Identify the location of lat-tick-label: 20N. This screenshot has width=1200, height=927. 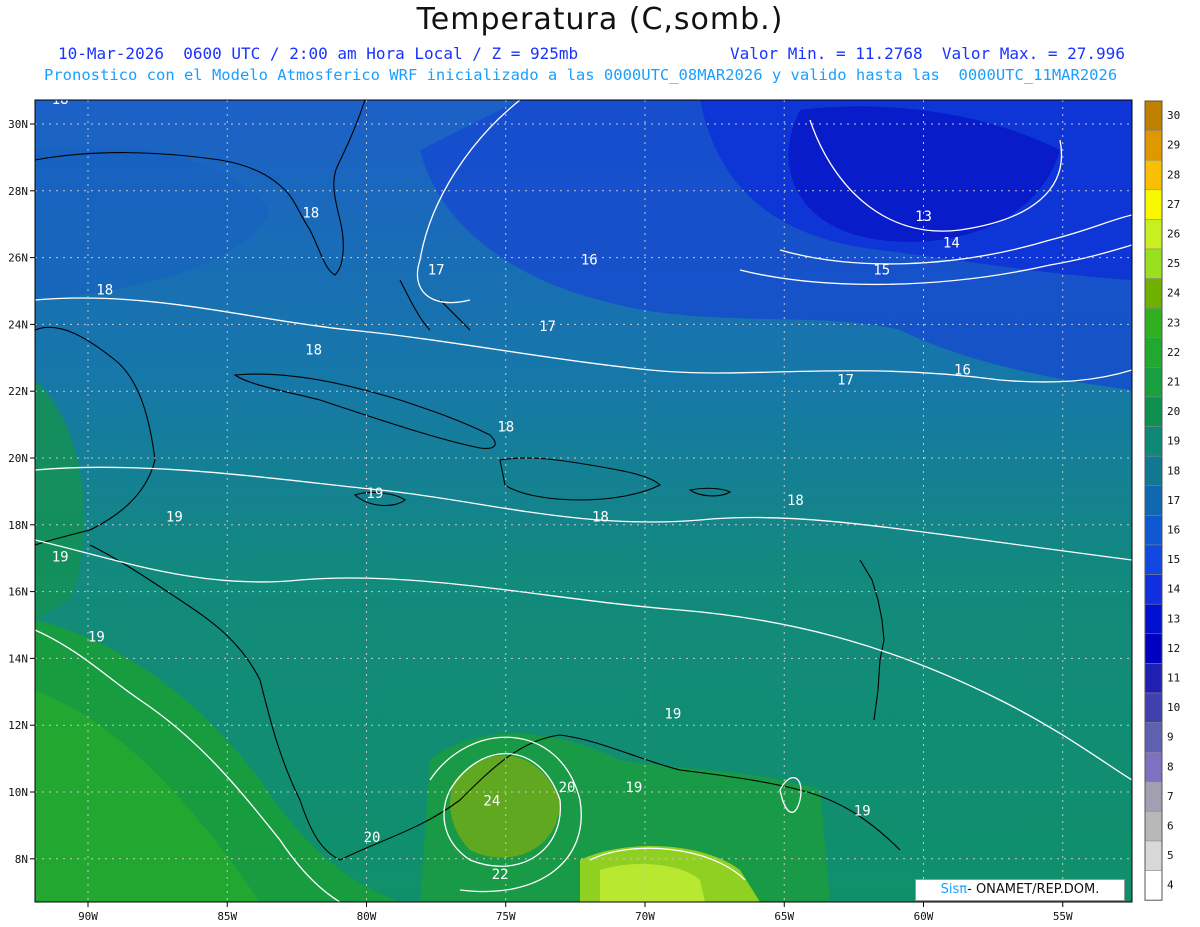
(18, 458).